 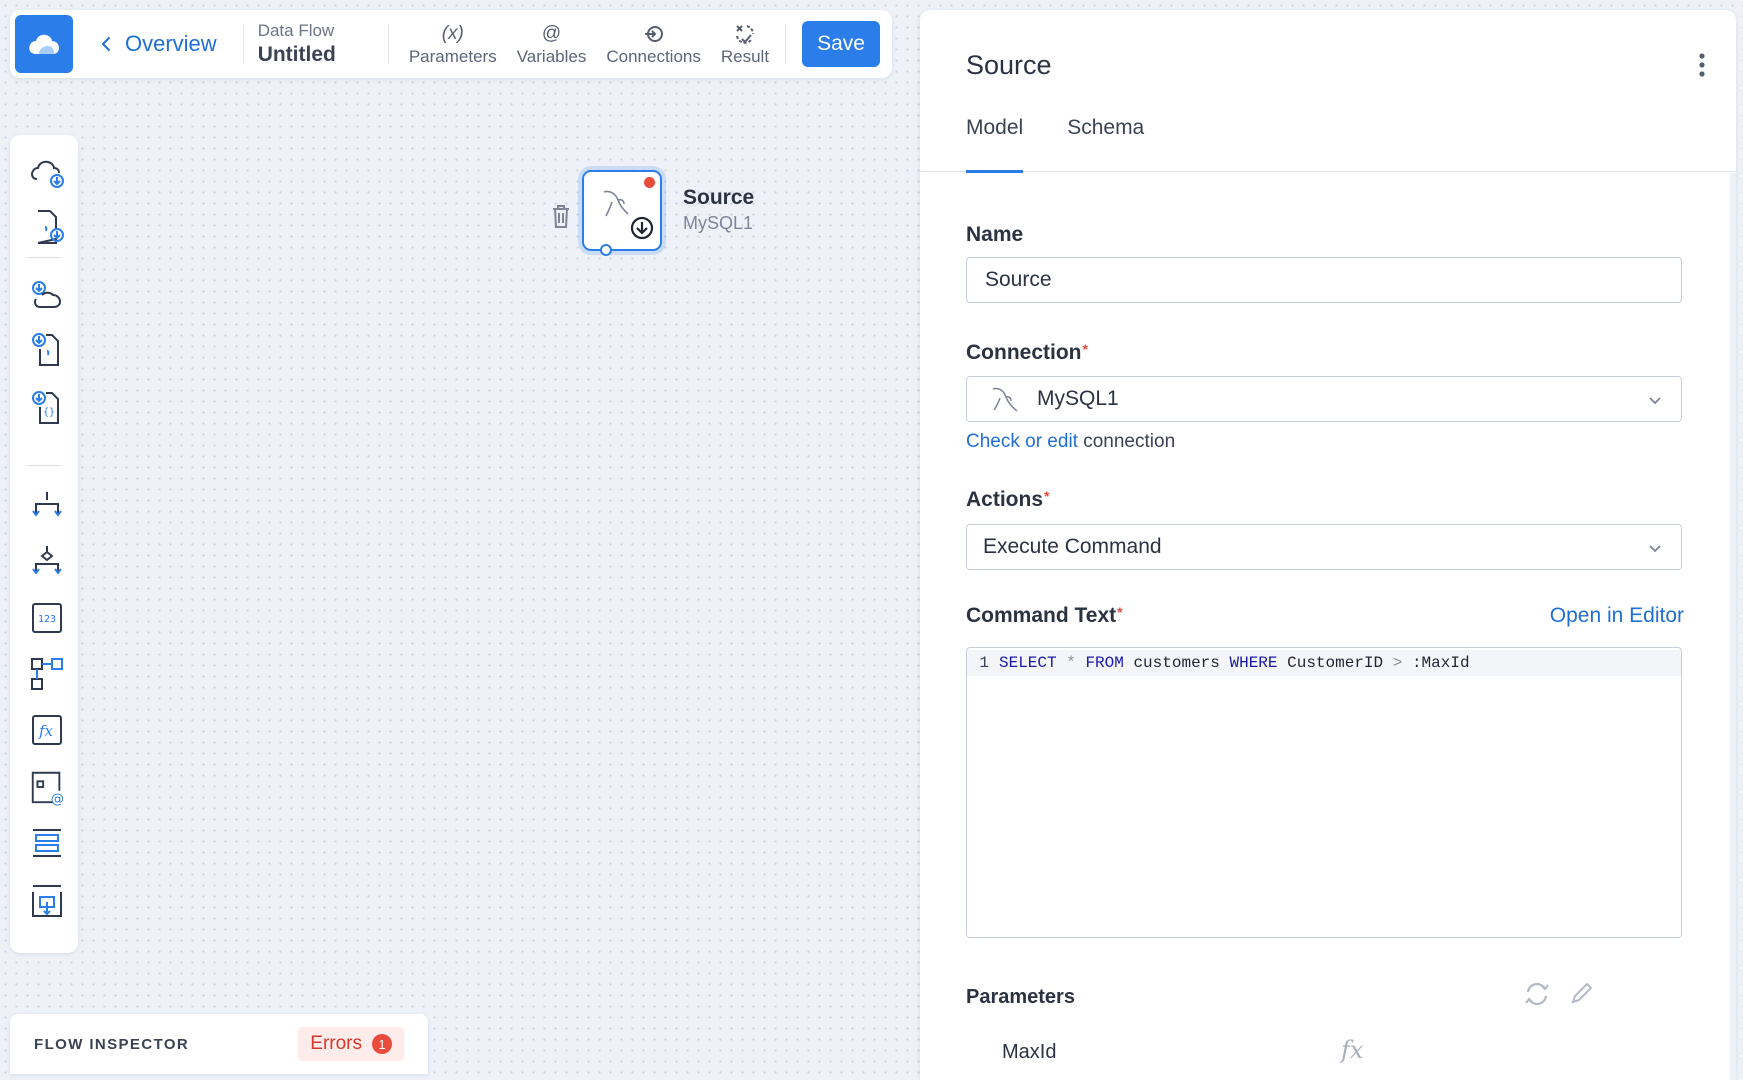 What do you see at coordinates (1328, 91) in the screenshot?
I see `panel-header: Source Model Schema` at bounding box center [1328, 91].